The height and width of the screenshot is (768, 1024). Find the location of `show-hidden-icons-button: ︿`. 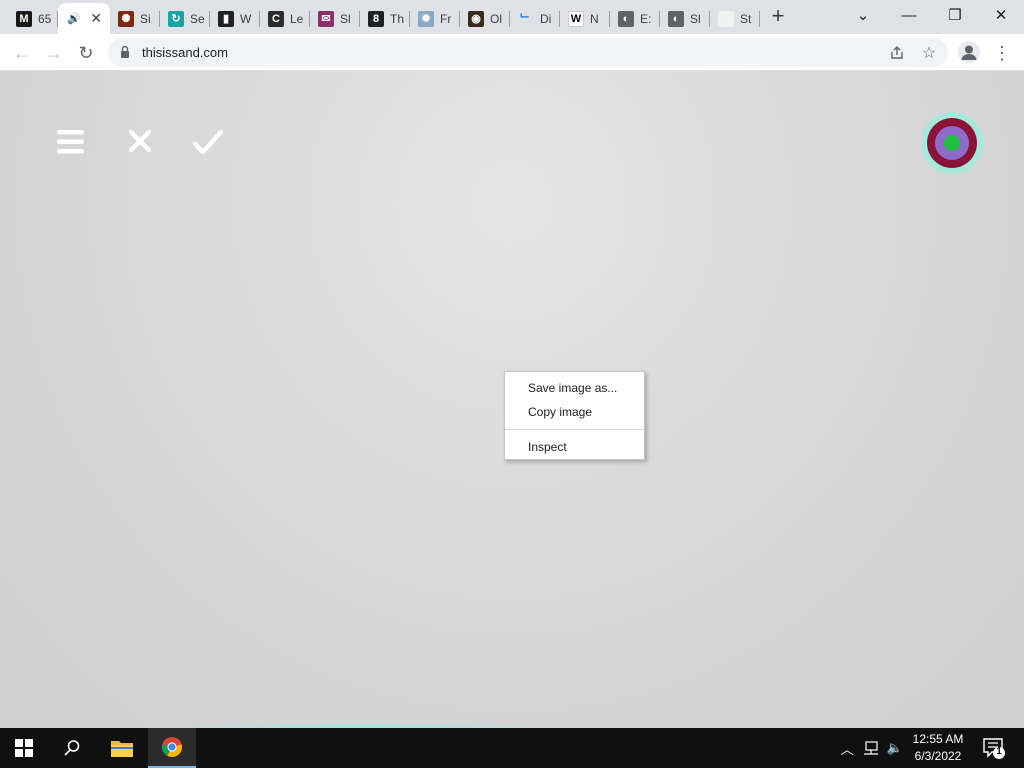

show-hidden-icons-button: ︿ is located at coordinates (847, 748).